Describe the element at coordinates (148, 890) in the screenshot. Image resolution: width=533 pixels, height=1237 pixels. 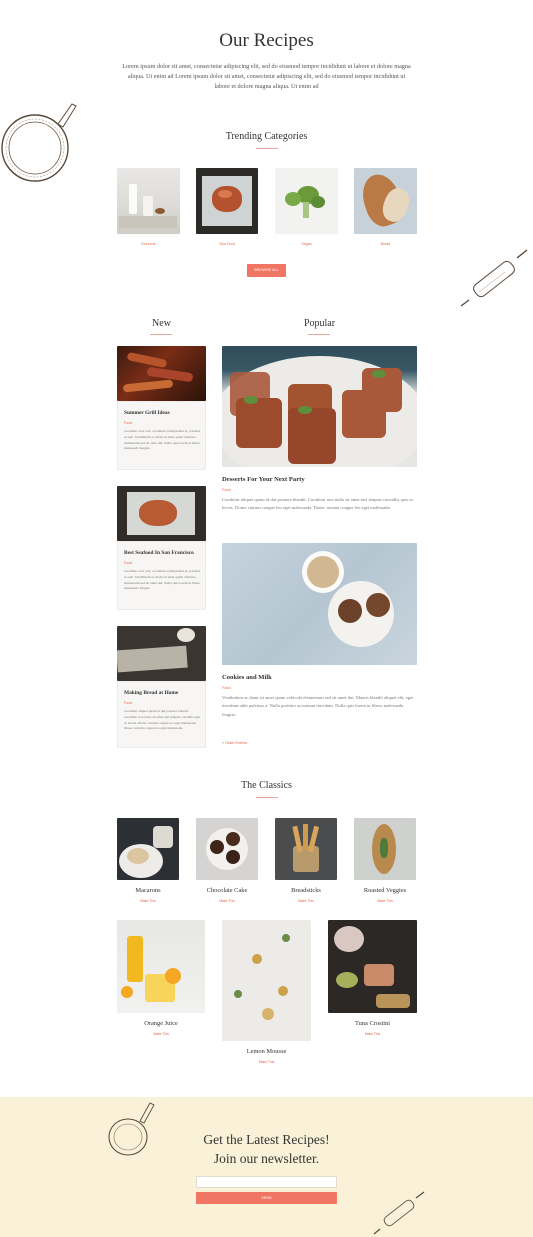
I see `classic-name: Macarons` at that location.